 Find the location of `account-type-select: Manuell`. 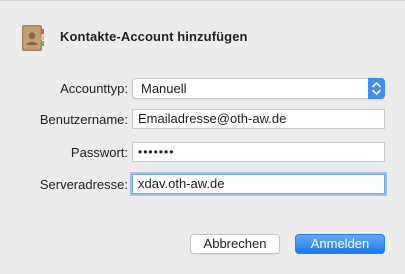

account-type-select: Manuell is located at coordinates (258, 88).